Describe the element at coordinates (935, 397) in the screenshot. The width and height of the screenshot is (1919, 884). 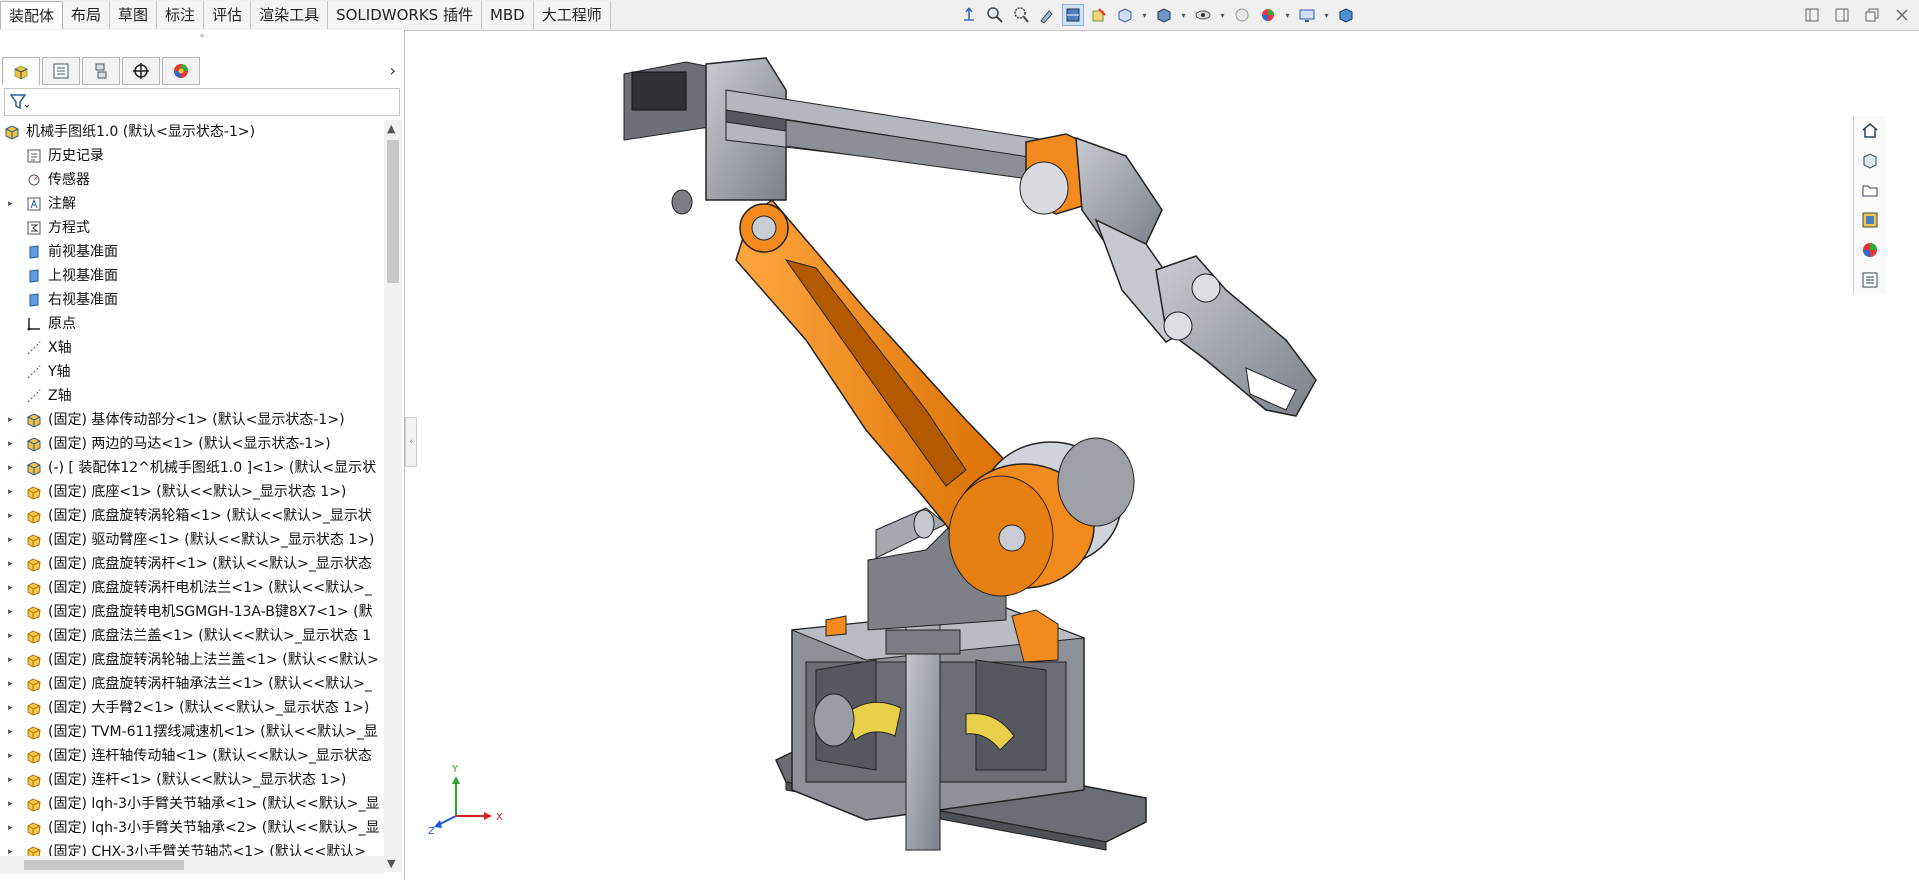
I see `lower-arm` at that location.